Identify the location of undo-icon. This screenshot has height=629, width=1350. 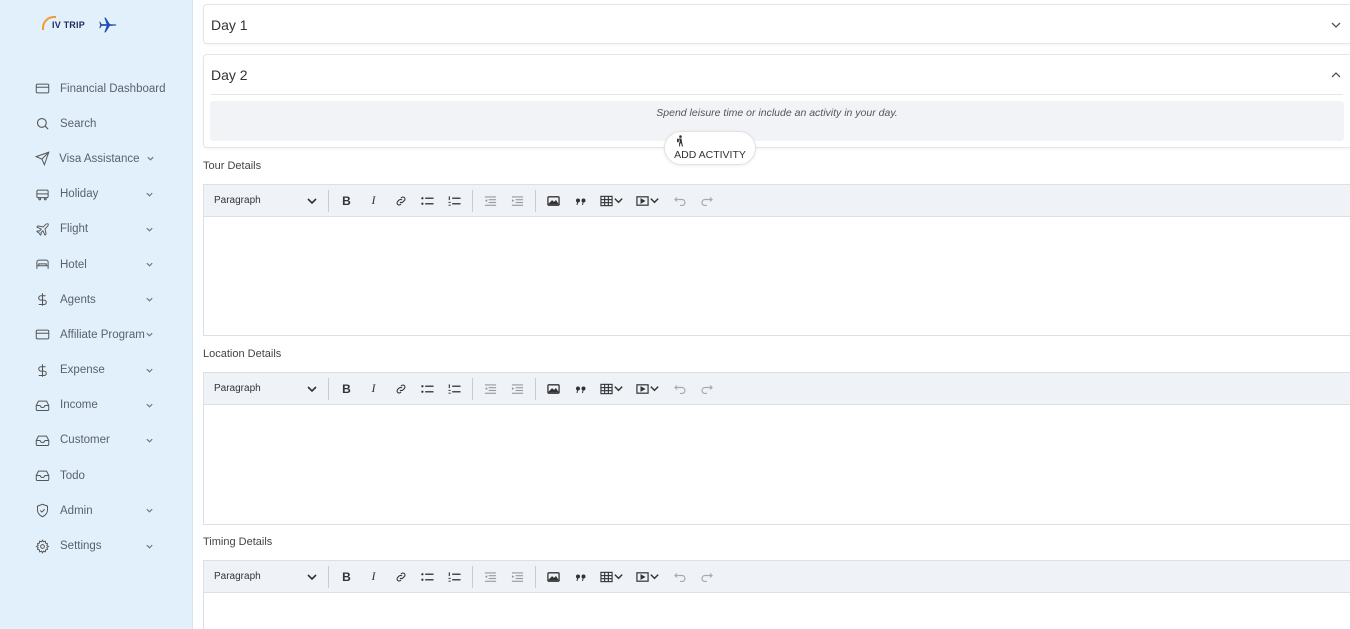
(679, 577).